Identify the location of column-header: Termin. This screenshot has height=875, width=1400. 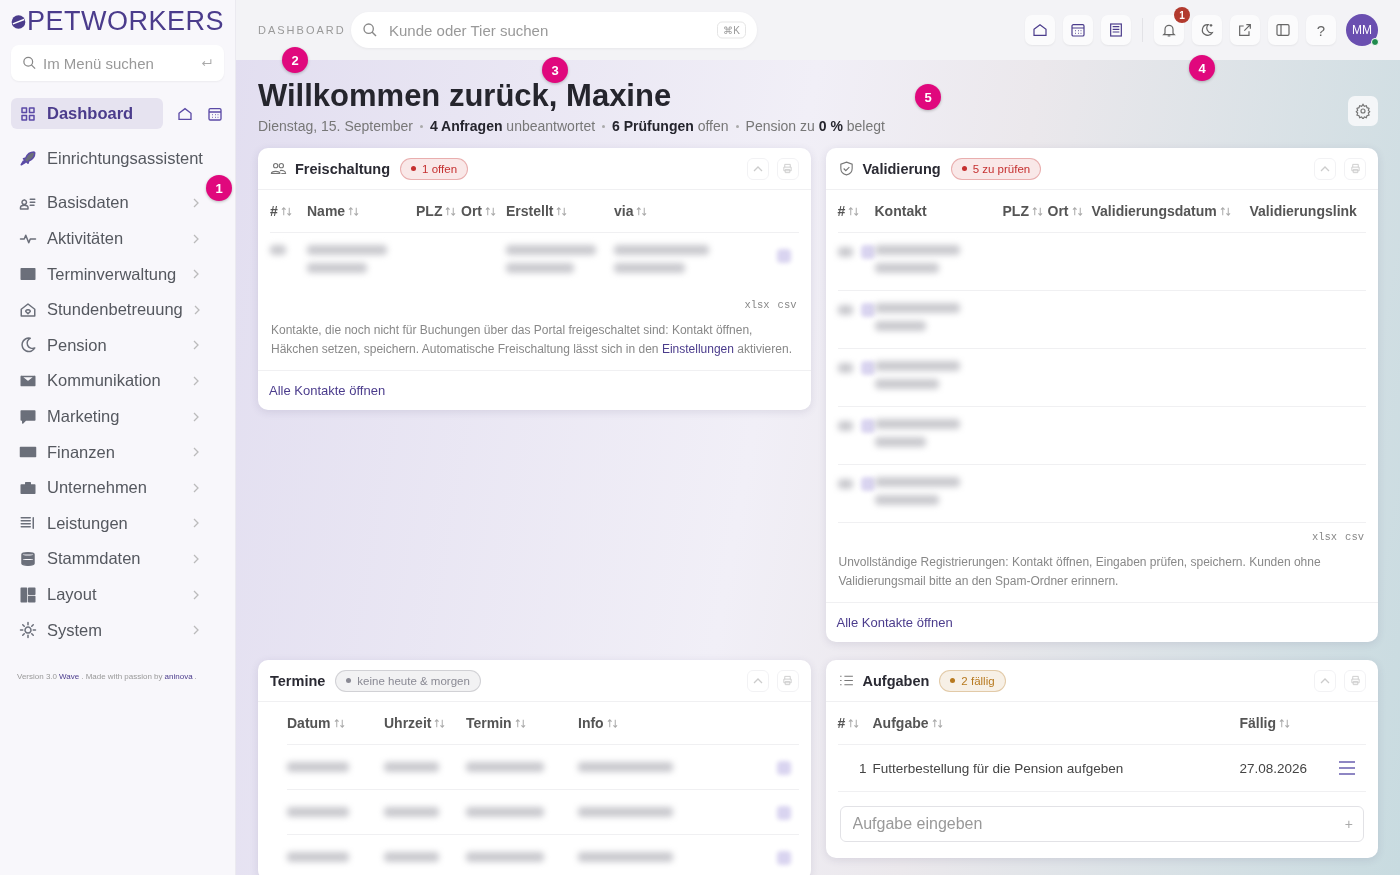
(489, 723).